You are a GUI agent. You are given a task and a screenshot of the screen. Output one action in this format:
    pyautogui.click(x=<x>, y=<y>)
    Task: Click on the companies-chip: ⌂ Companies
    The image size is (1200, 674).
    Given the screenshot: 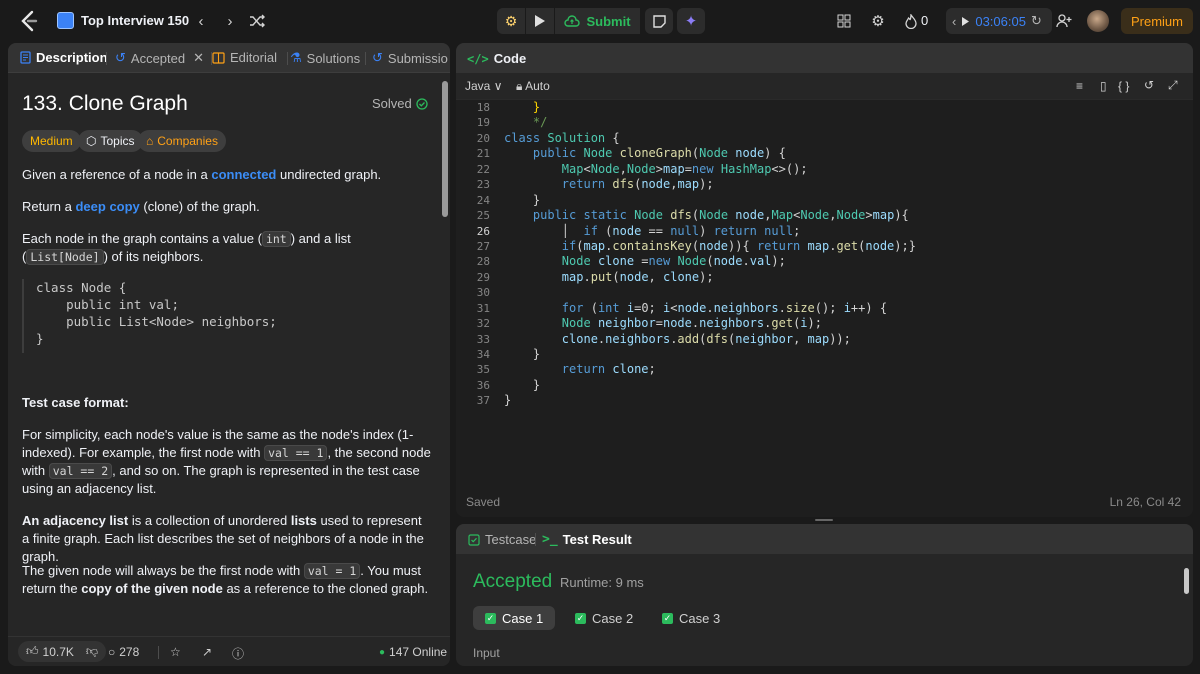 What is the action you would take?
    pyautogui.click(x=182, y=141)
    